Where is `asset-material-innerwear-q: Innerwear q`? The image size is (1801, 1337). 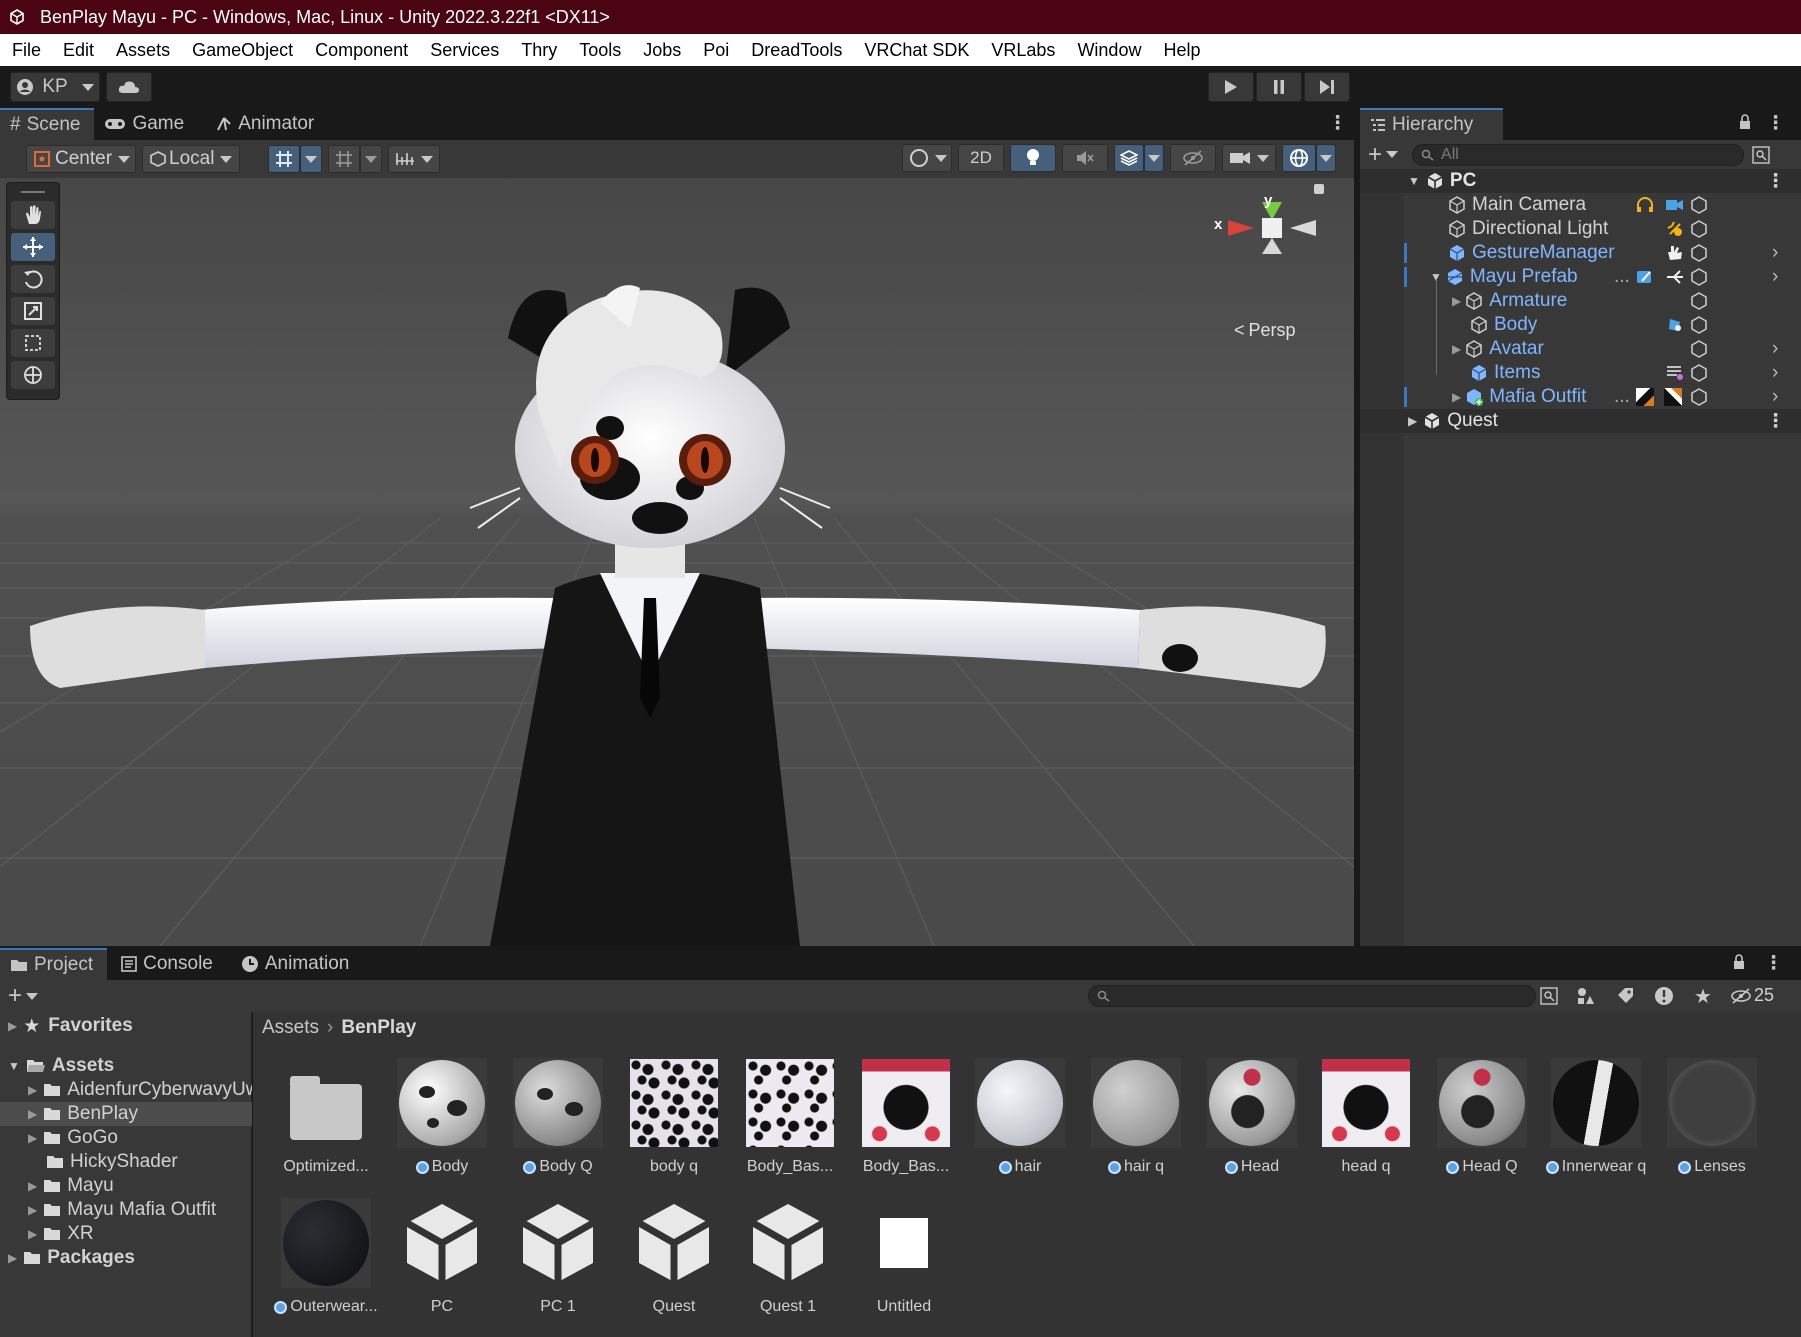 asset-material-innerwear-q: Innerwear q is located at coordinates (1596, 1119).